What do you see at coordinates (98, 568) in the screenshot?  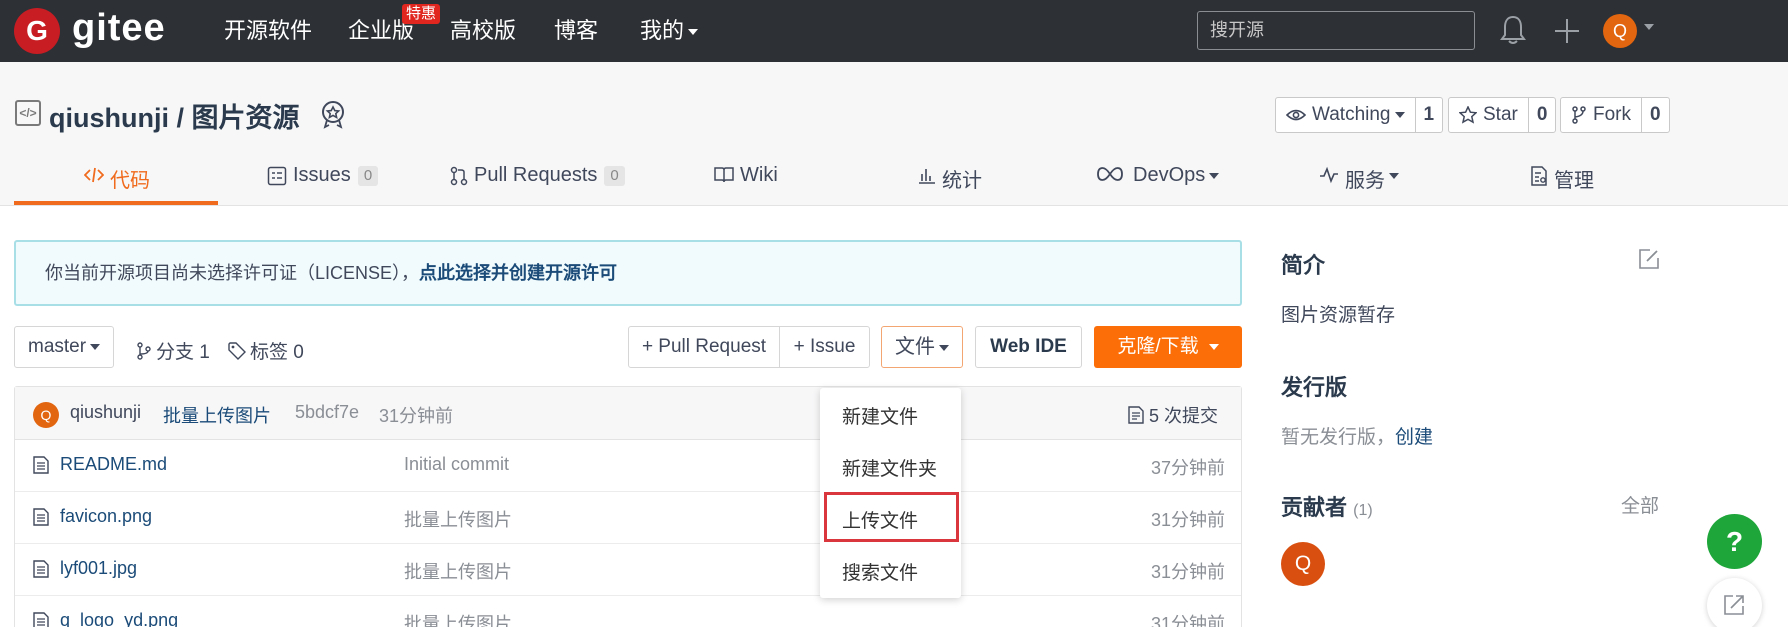 I see `file-name: lyf001.jpg` at bounding box center [98, 568].